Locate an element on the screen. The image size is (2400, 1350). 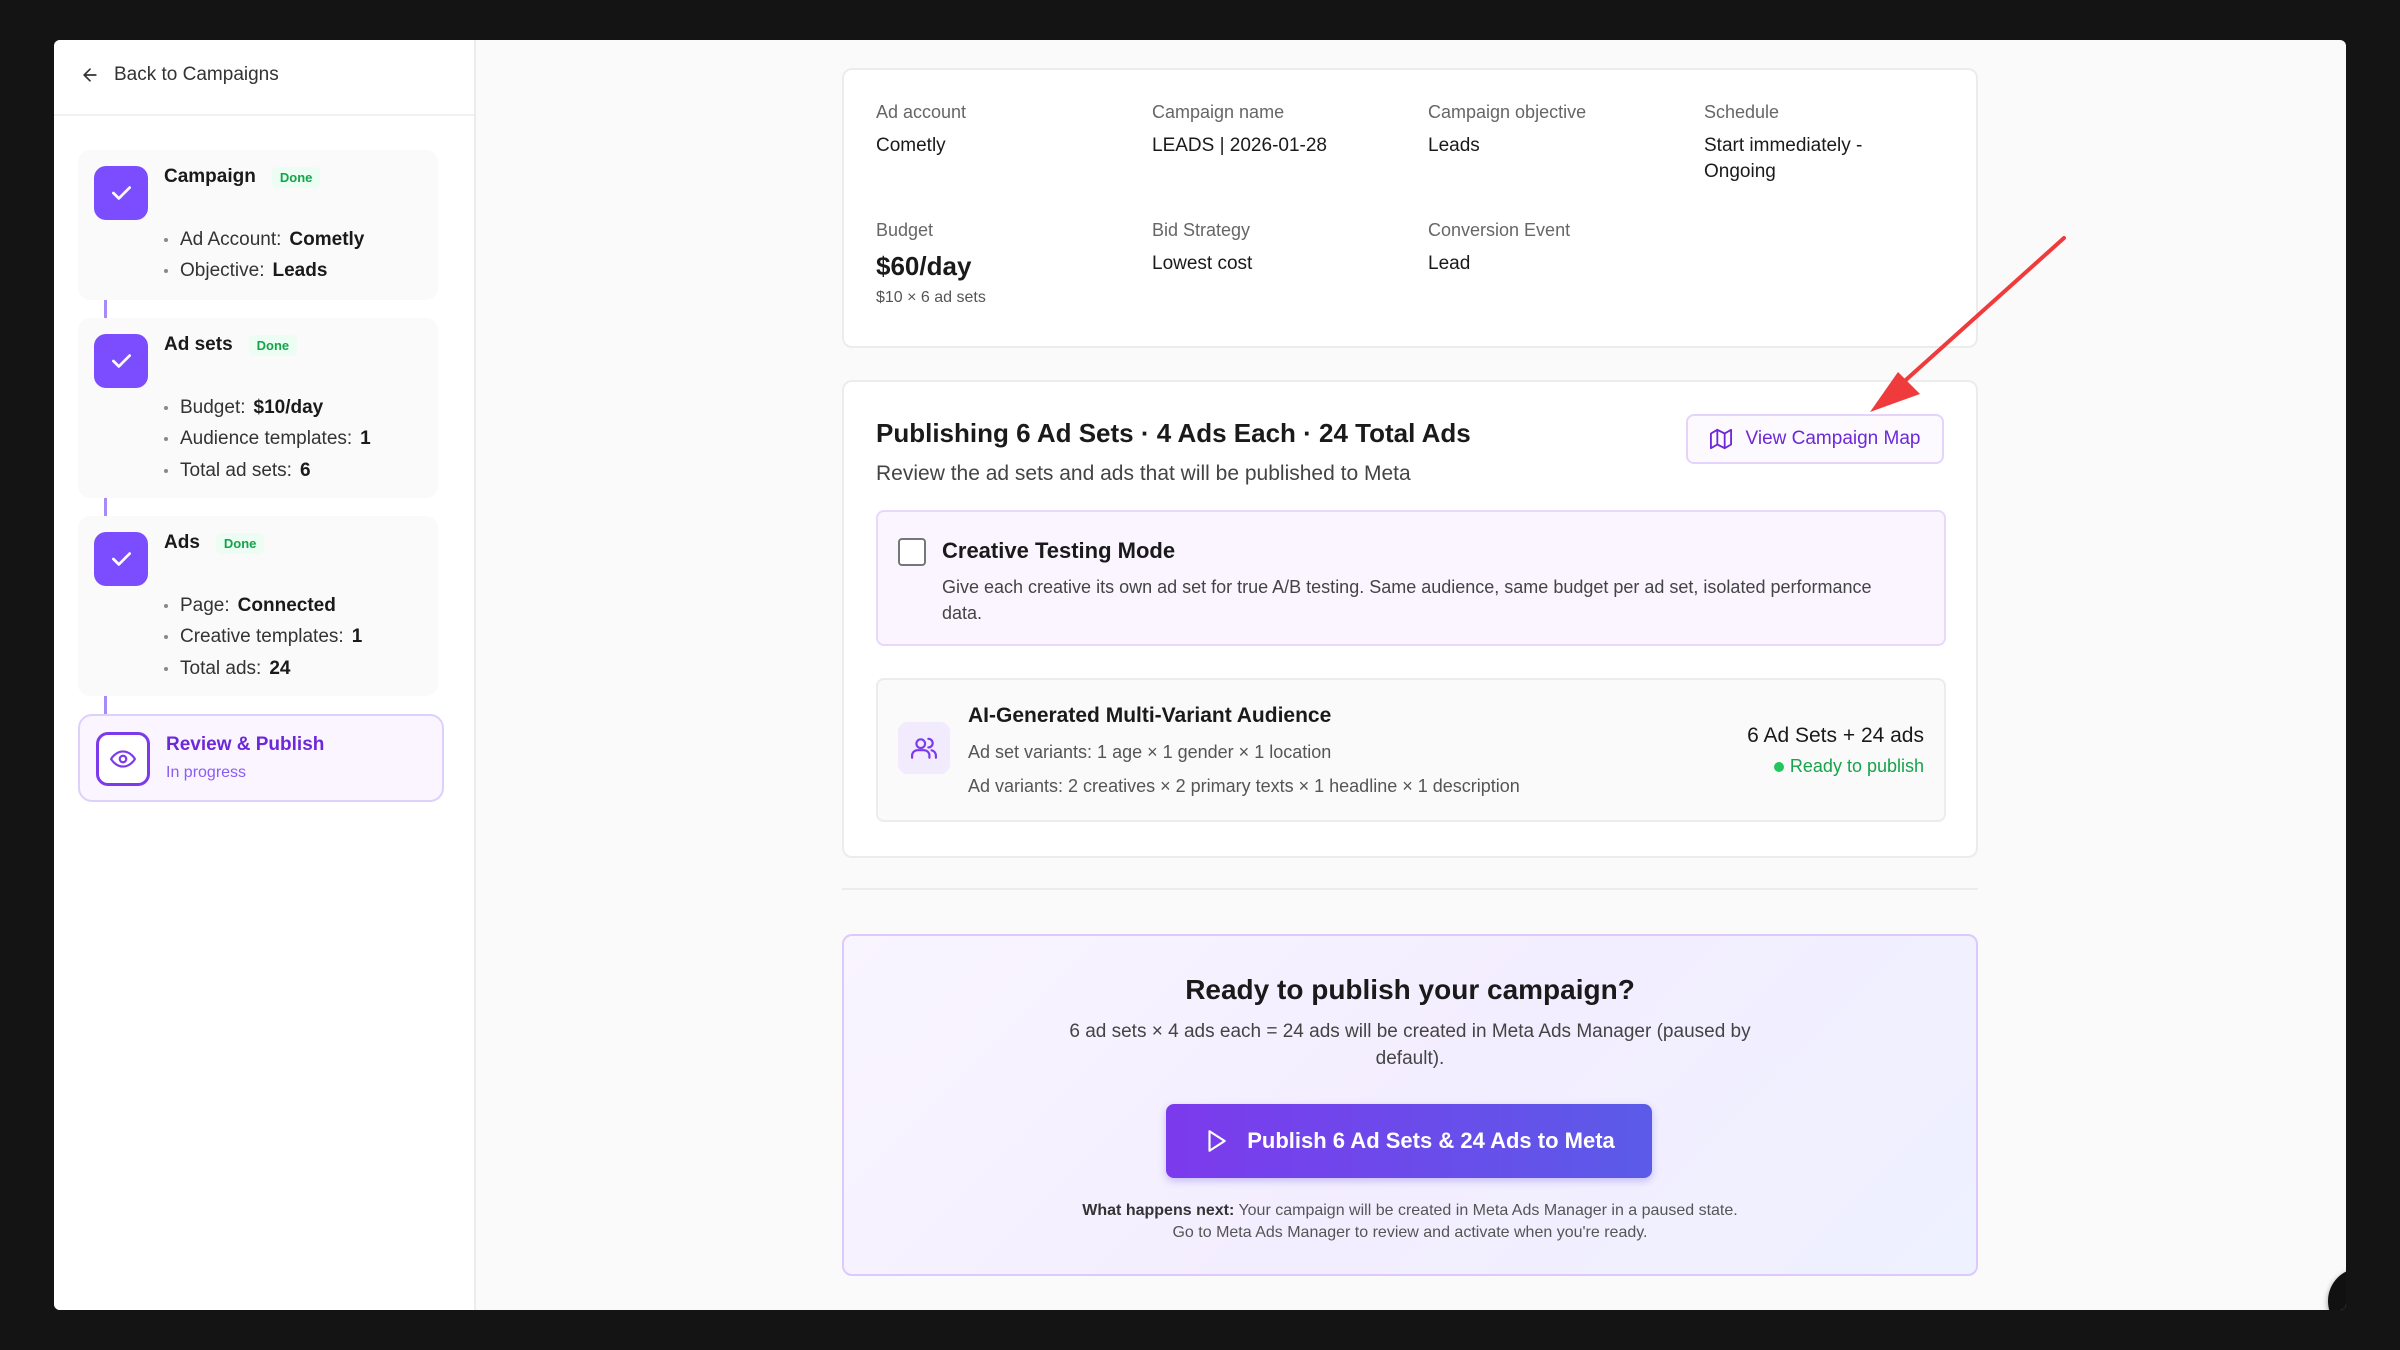
cta-heading: Ready to publish your campaign? is located at coordinates (1410, 989).